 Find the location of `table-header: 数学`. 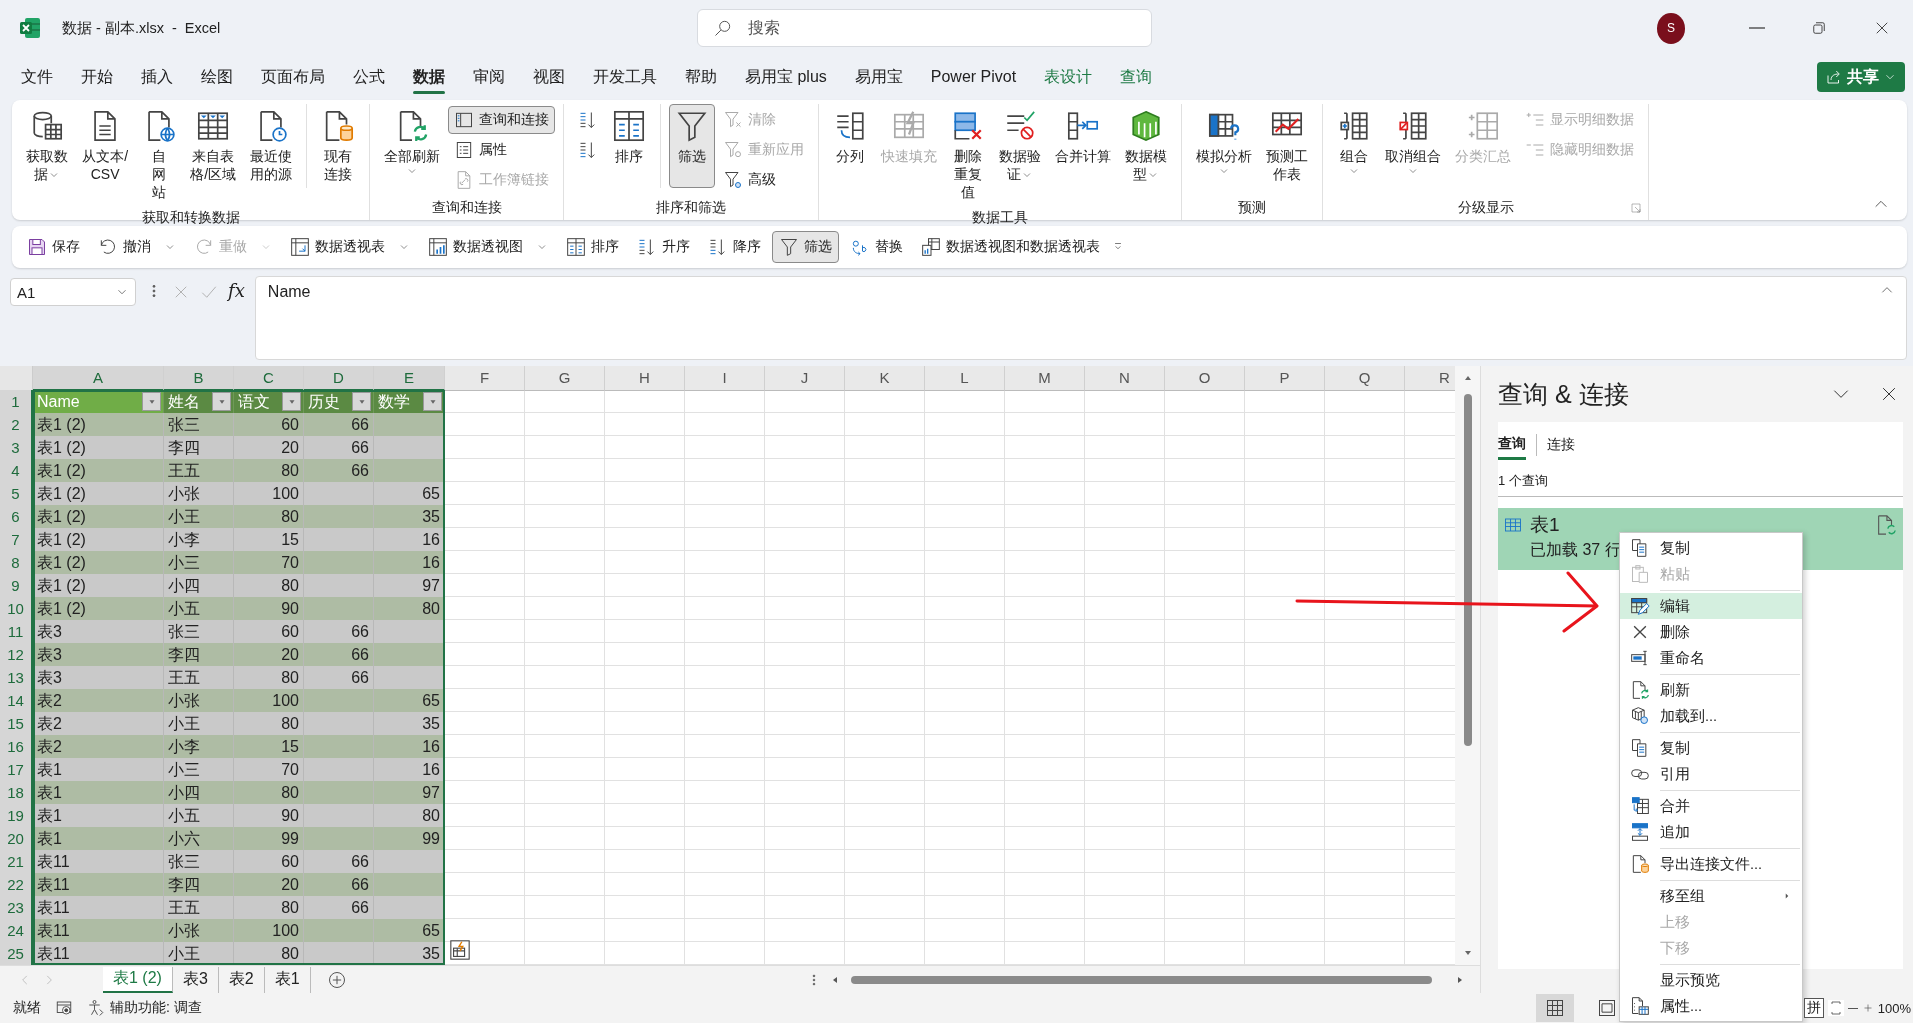

table-header: 数学 is located at coordinates (394, 401).